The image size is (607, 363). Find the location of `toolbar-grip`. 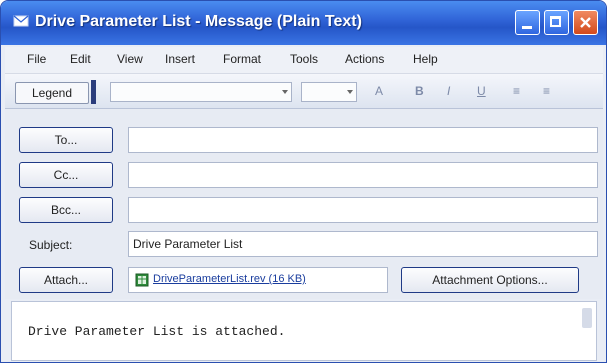

toolbar-grip is located at coordinates (93, 92).